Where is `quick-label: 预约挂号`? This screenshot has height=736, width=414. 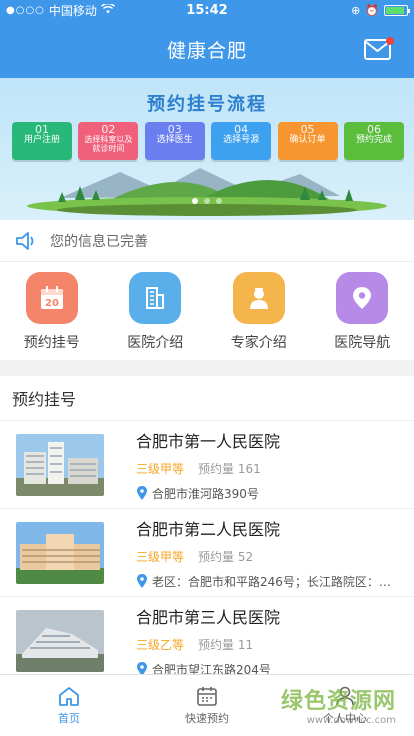 quick-label: 预约挂号 is located at coordinates (51, 343).